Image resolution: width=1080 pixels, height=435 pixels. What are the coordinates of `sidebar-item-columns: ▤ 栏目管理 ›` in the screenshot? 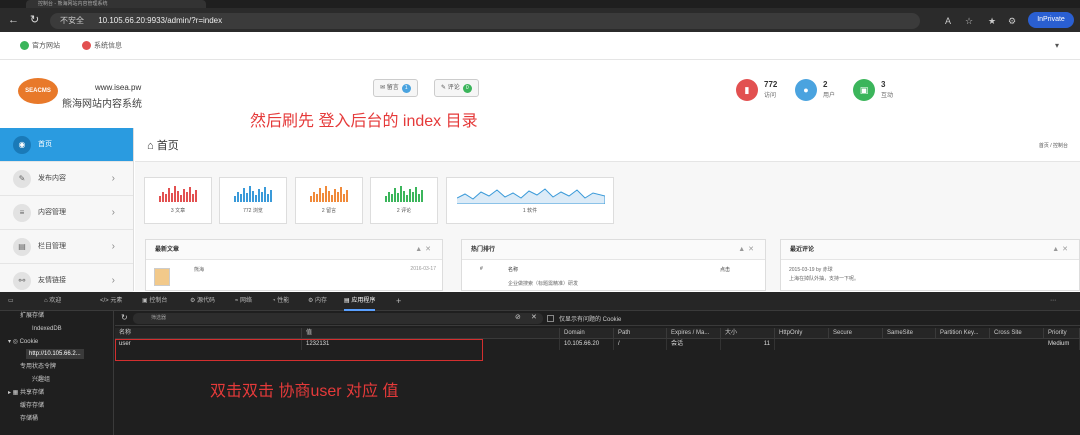 It's located at (66, 247).